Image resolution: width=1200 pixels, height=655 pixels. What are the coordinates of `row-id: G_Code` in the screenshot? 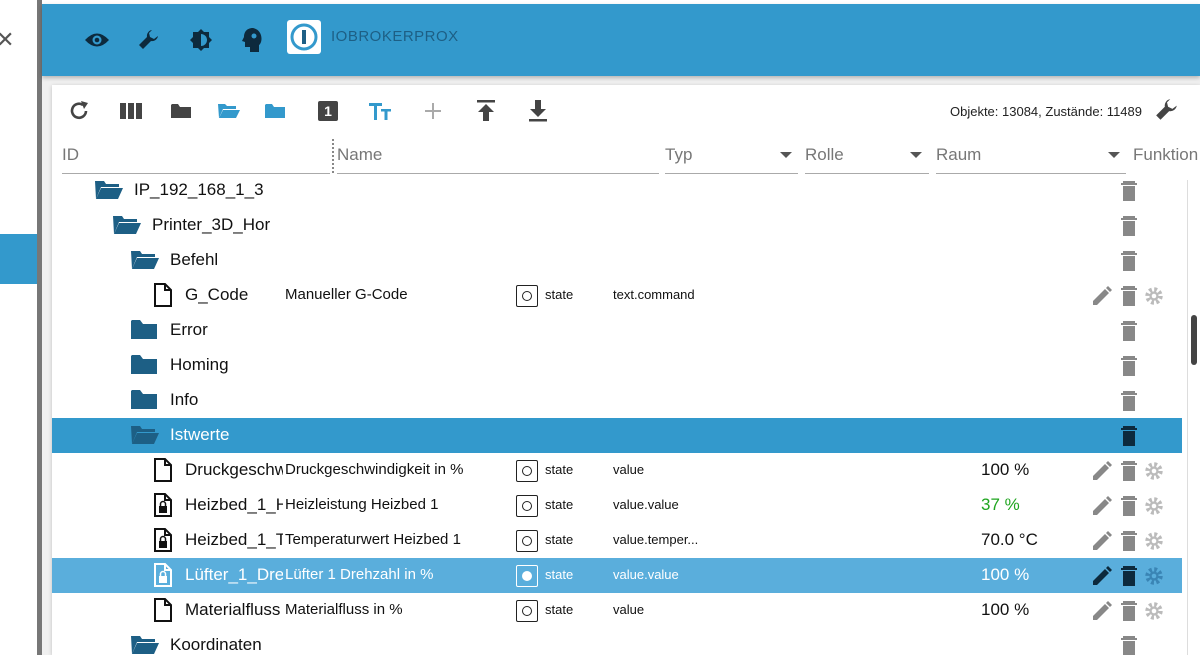 It's located at (217, 294).